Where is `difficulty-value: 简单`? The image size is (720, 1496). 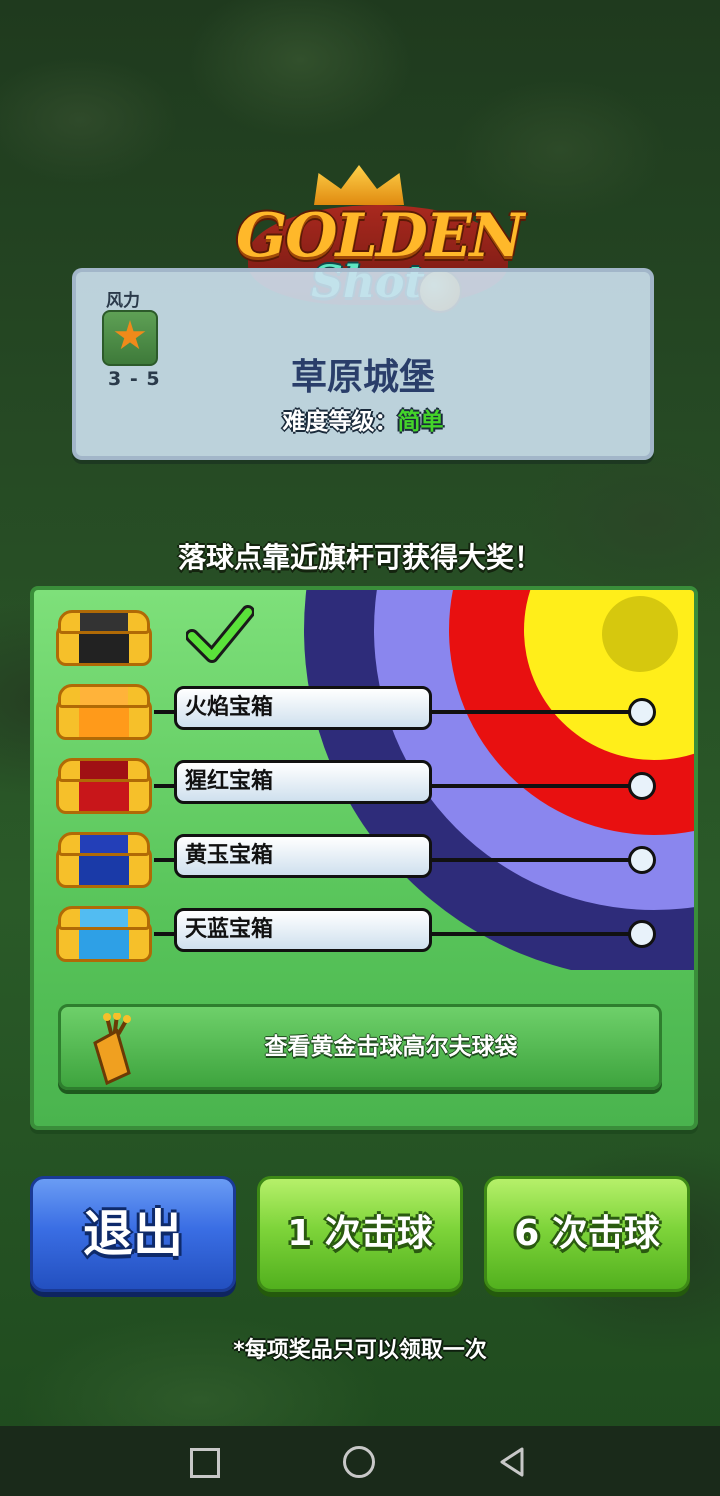 difficulty-value: 简单 is located at coordinates (420, 422).